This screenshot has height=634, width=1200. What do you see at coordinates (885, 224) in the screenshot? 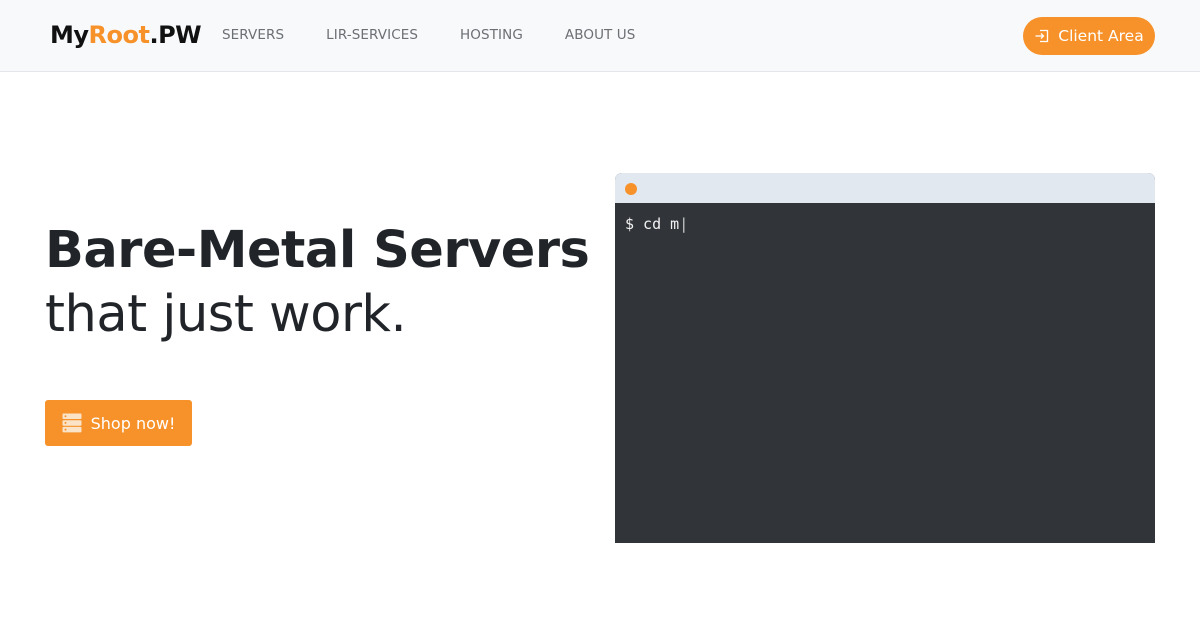
I see `terminal-body: $ cd m|` at bounding box center [885, 224].